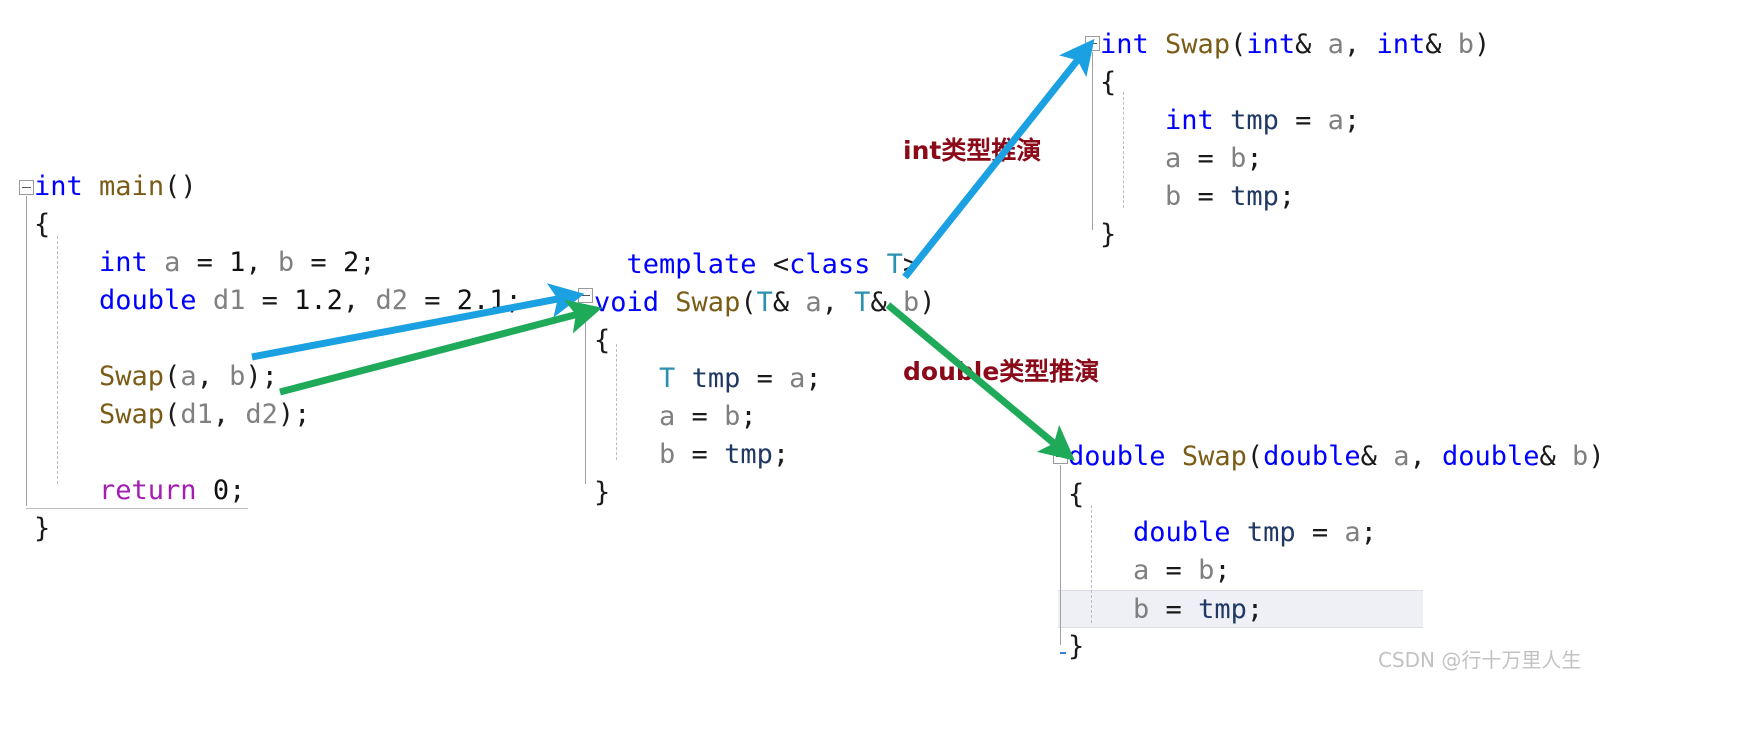 The width and height of the screenshot is (1738, 748). Describe the element at coordinates (911, 264) in the screenshot. I see `code-token: >` at that location.